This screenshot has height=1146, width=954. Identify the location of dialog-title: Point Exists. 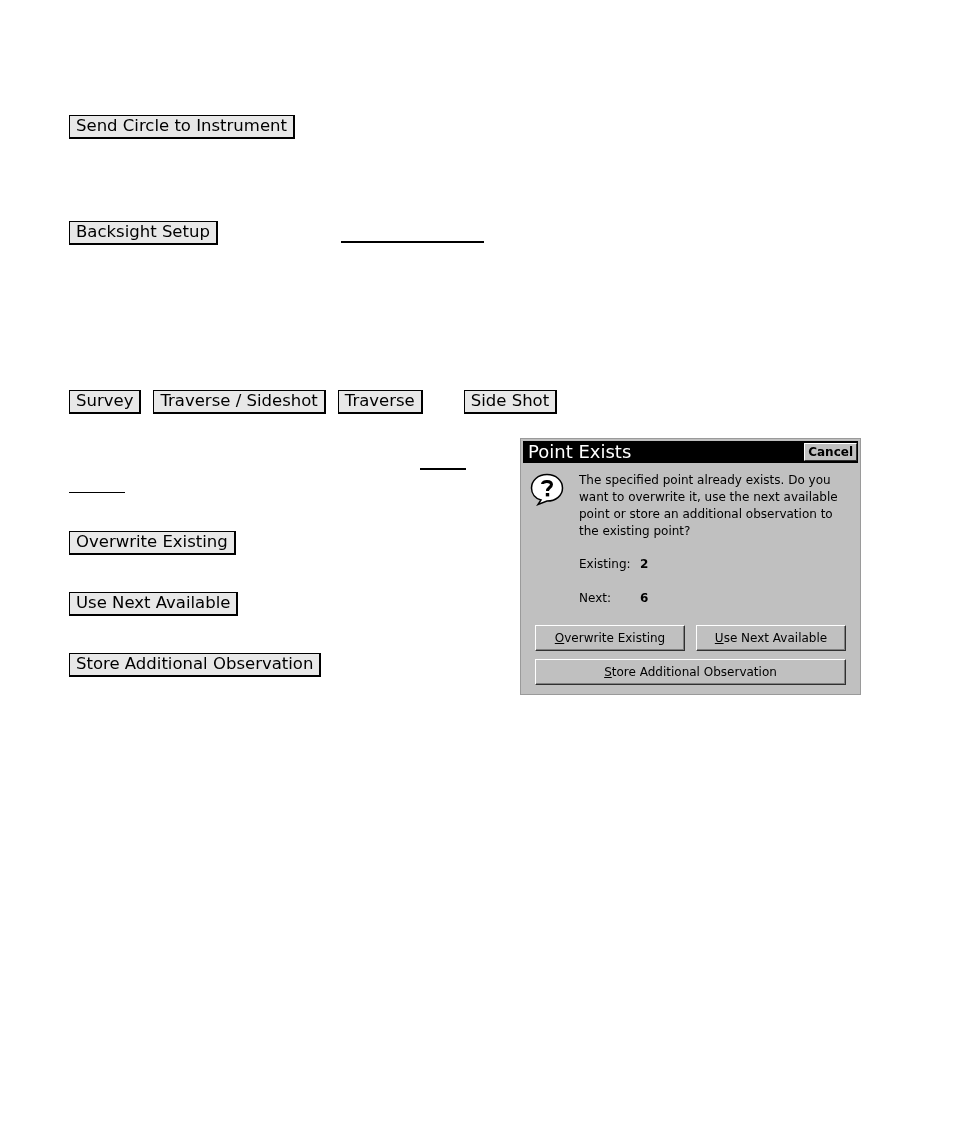
(580, 452).